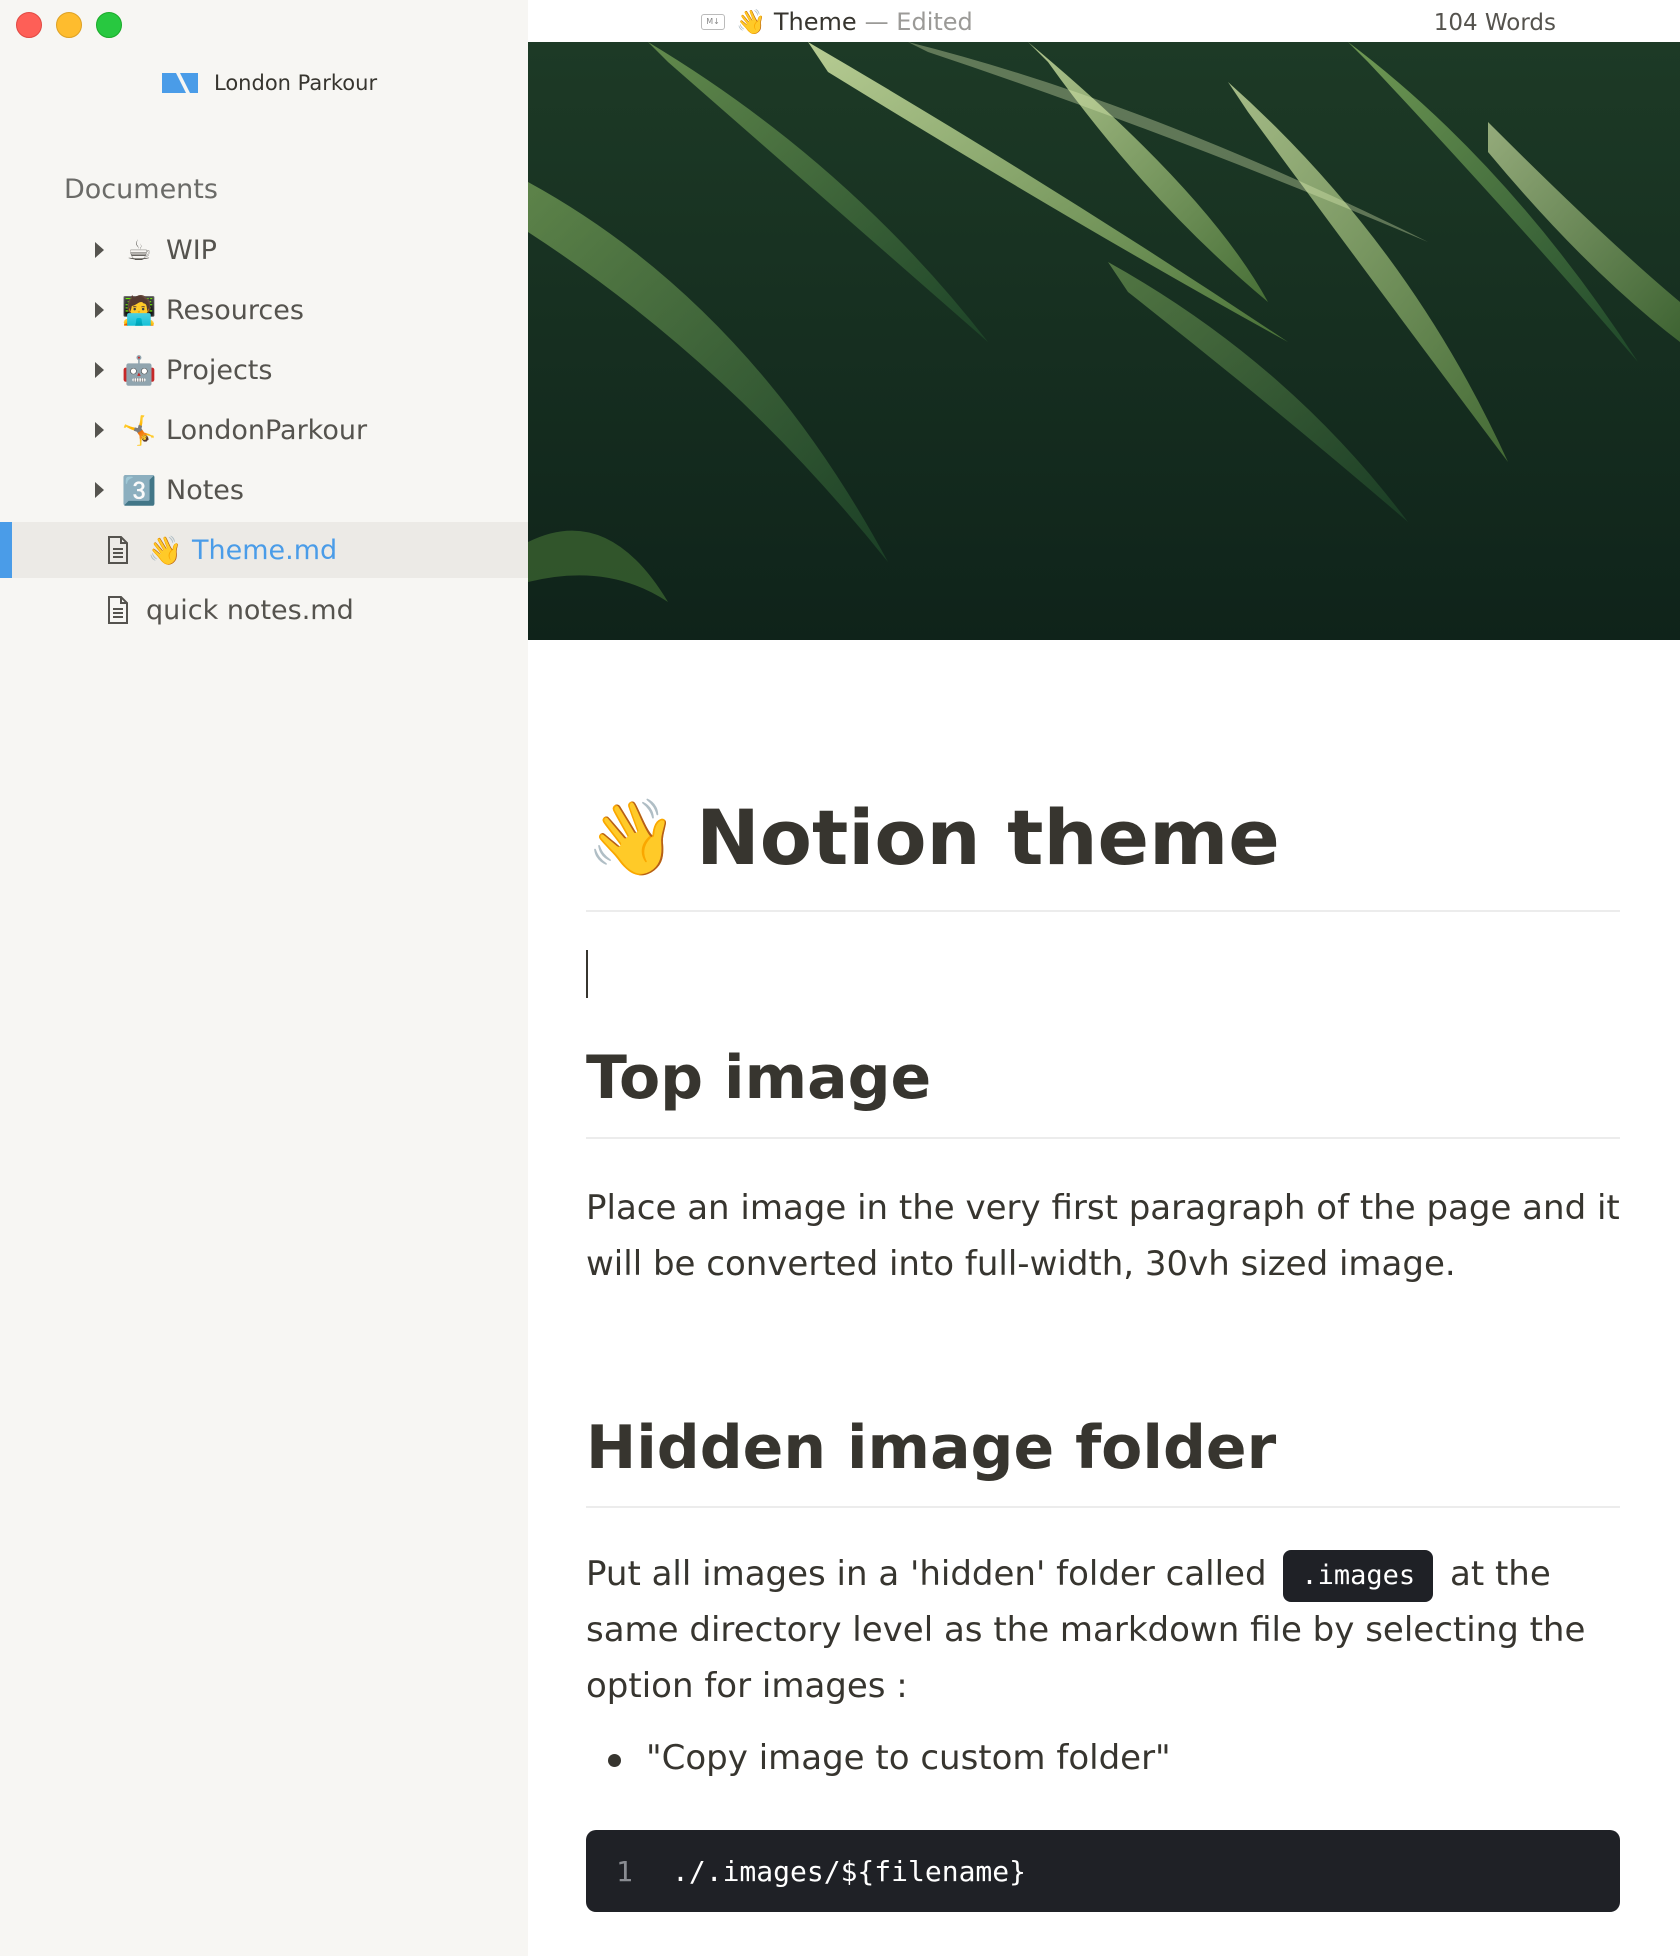 The image size is (1680, 1956). Describe the element at coordinates (219, 370) in the screenshot. I see `sidebar-folder-label: Projects` at that location.